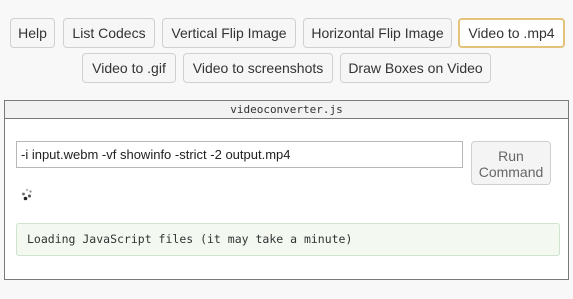 The height and width of the screenshot is (299, 573). I want to click on draw-boxes-on-video-button: Draw Boxes on Video, so click(415, 68).